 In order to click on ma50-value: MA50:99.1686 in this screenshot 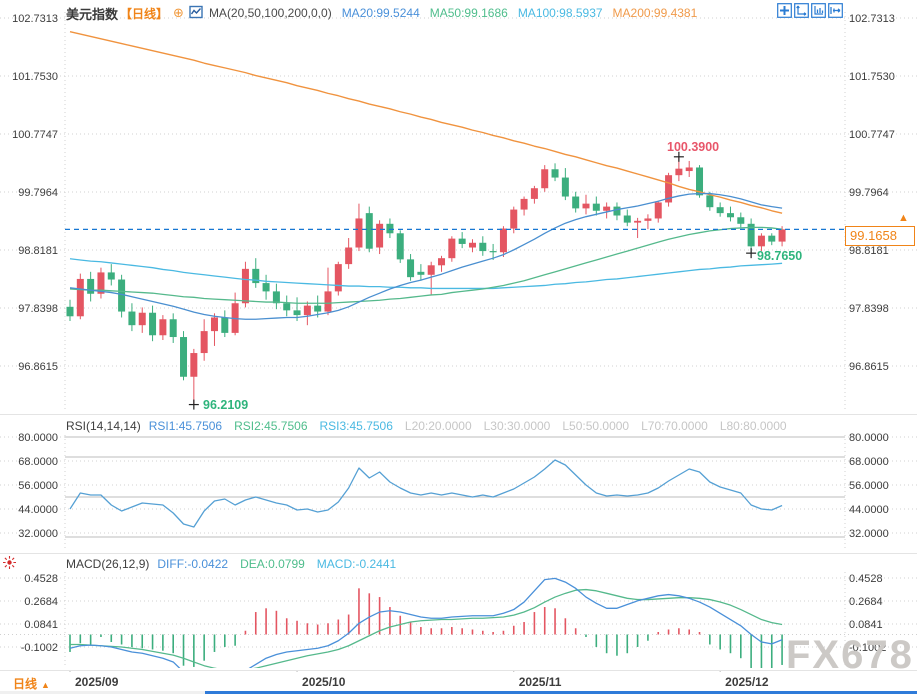, I will do `click(468, 13)`.